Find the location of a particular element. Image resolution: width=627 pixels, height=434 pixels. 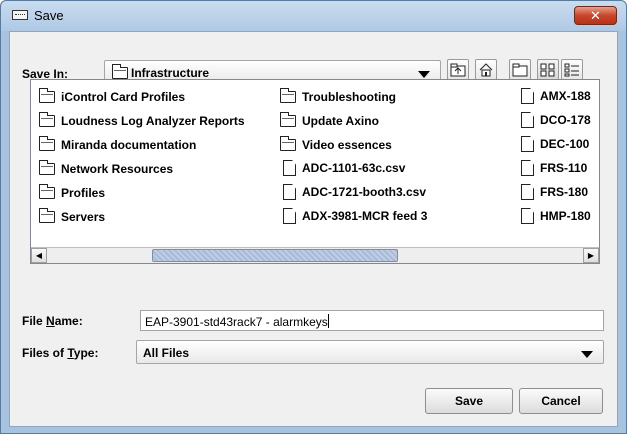

home-button is located at coordinates (486, 70).